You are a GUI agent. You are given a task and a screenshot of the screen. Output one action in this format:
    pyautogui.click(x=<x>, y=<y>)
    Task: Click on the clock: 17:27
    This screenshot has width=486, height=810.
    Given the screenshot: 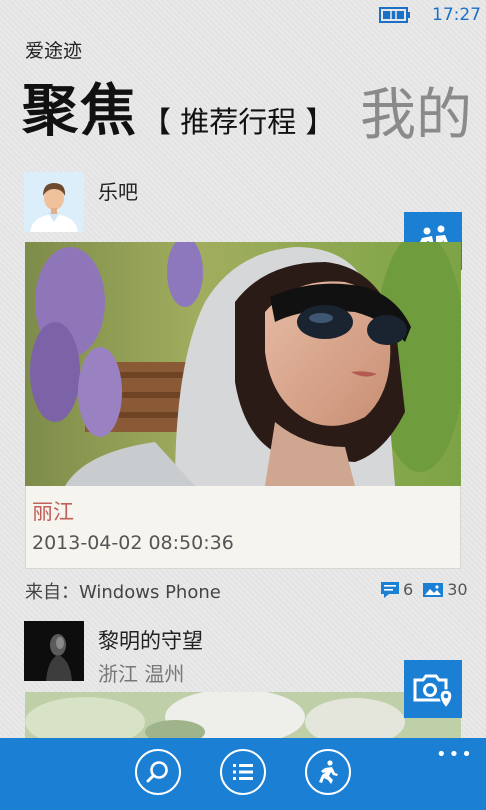 What is the action you would take?
    pyautogui.click(x=456, y=15)
    